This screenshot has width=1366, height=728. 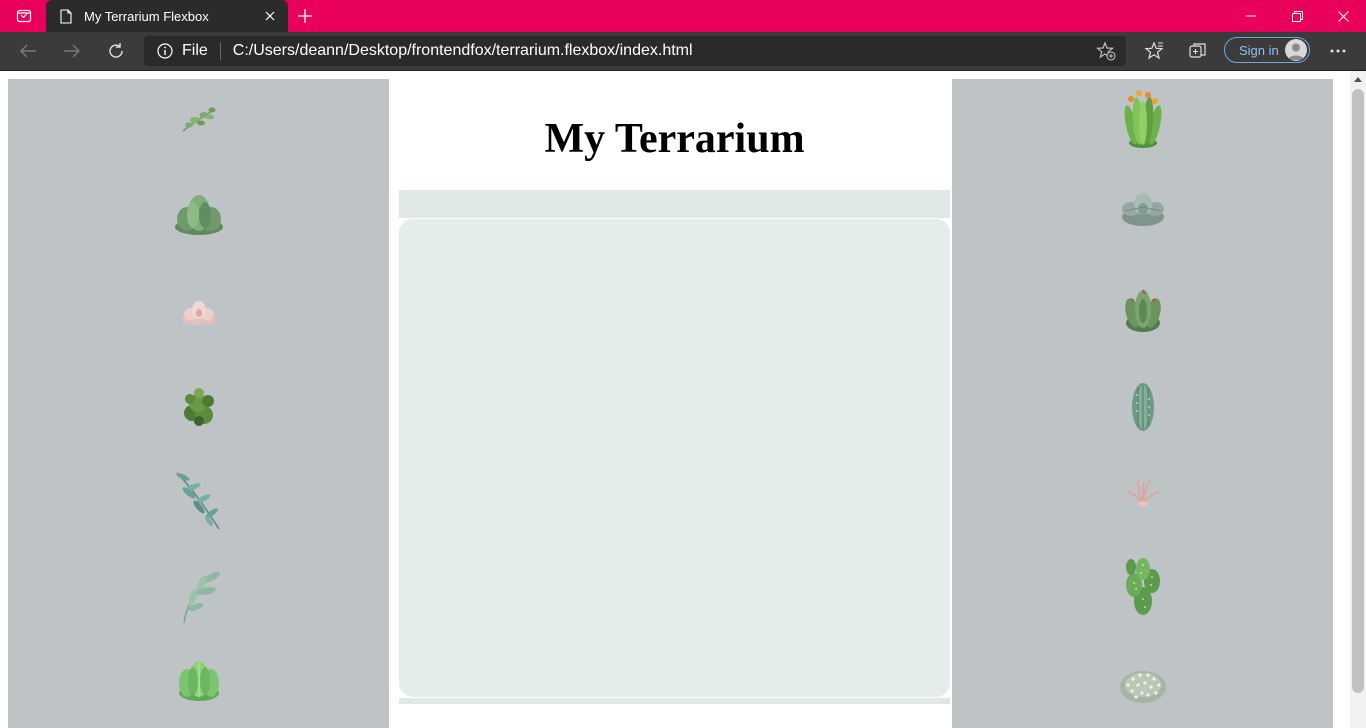 What do you see at coordinates (1143, 210) in the screenshot?
I see `plant-grey-echeveria-icon` at bounding box center [1143, 210].